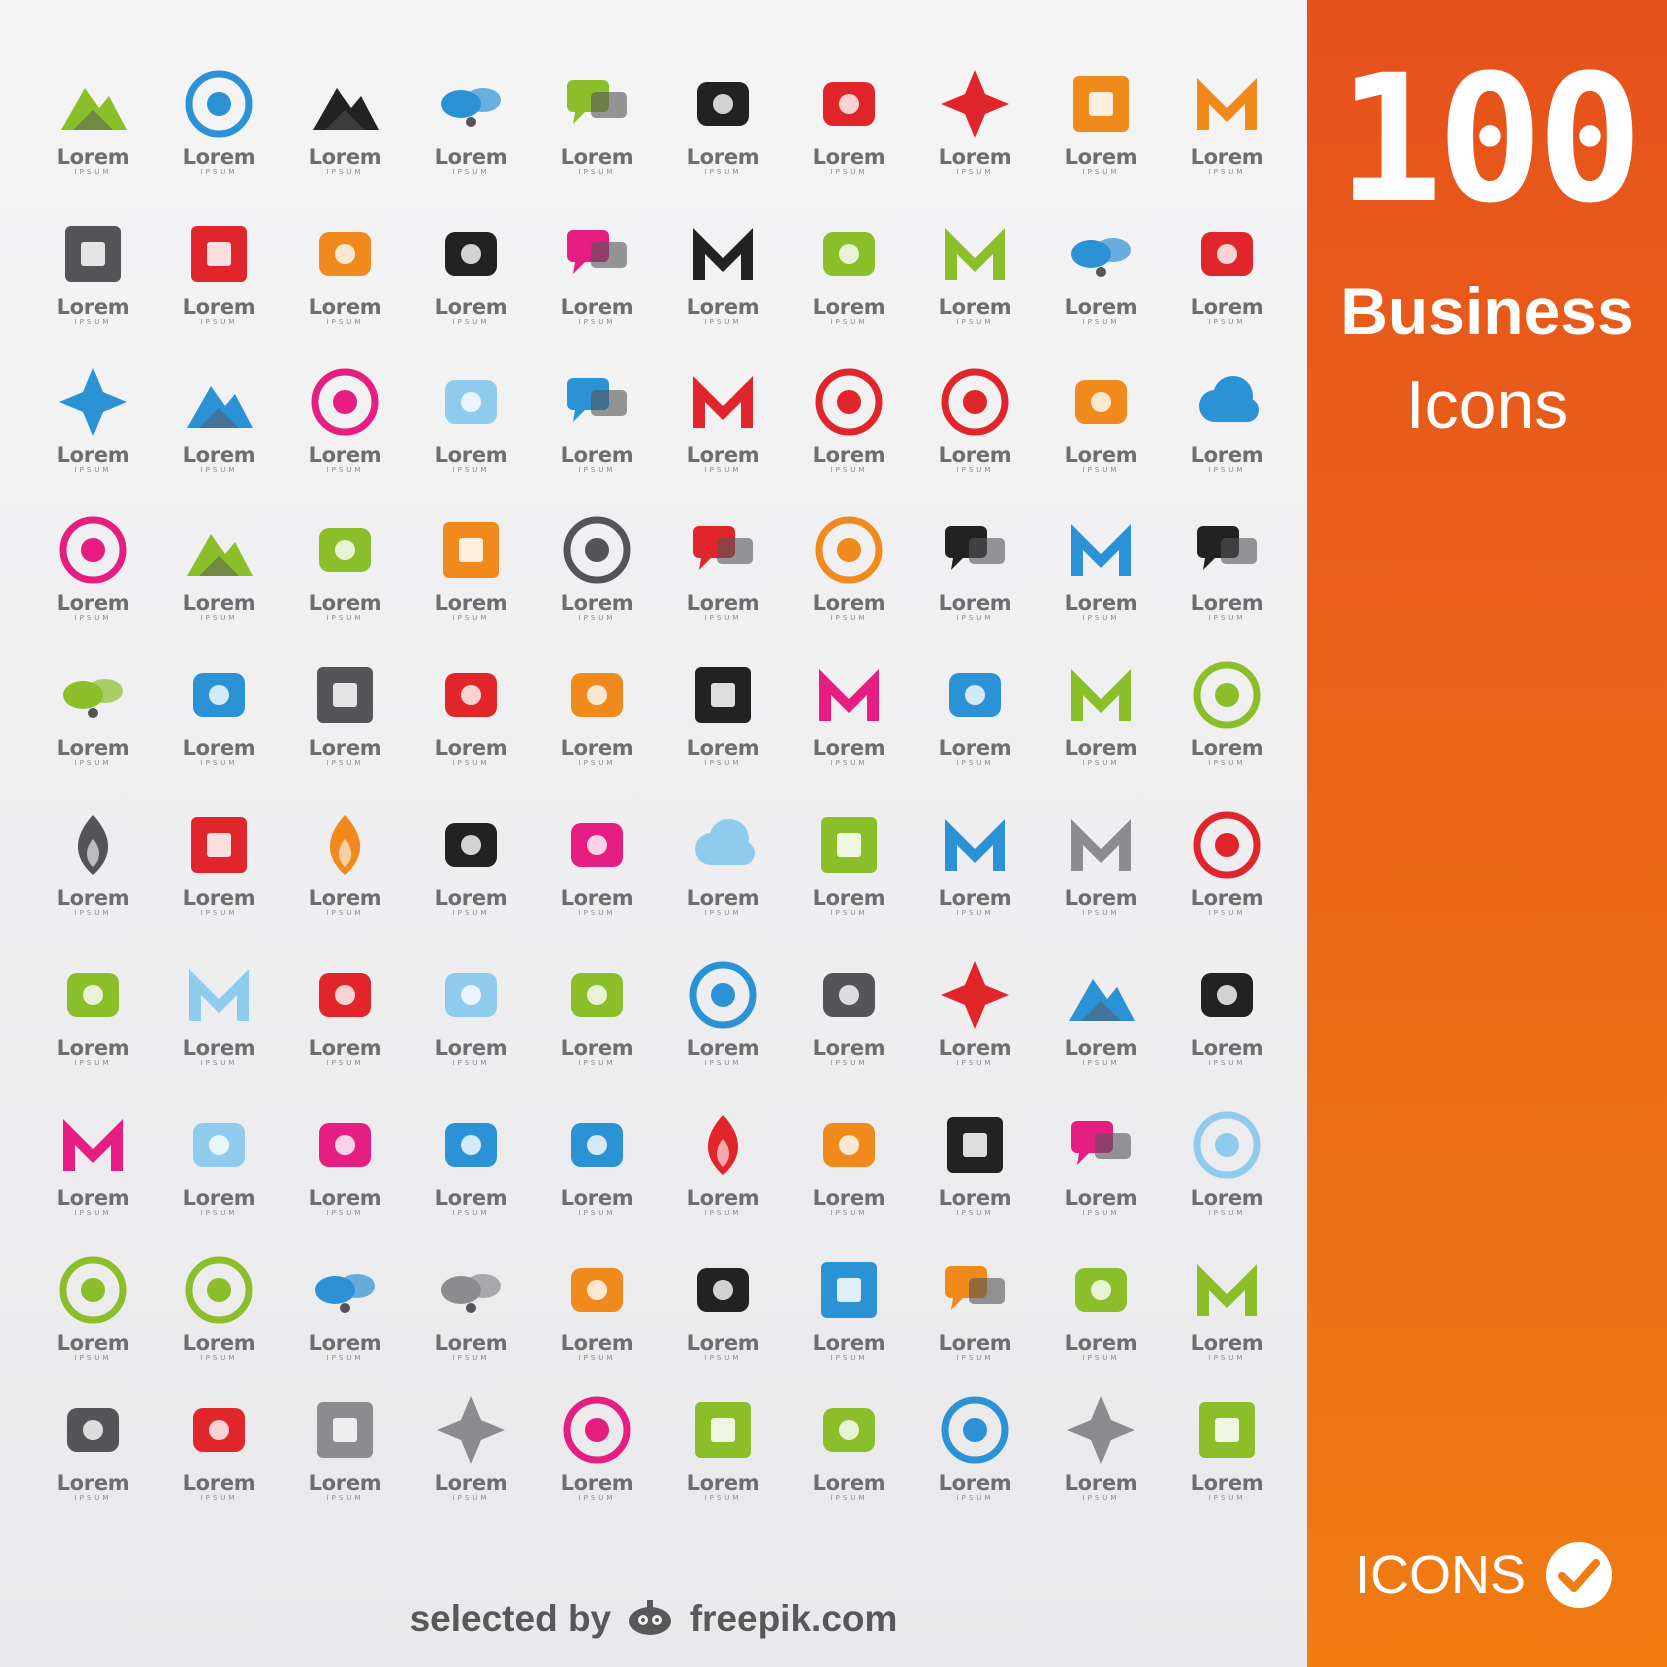  Describe the element at coordinates (219, 1145) in the screenshot. I see `house-outline-icon` at that location.